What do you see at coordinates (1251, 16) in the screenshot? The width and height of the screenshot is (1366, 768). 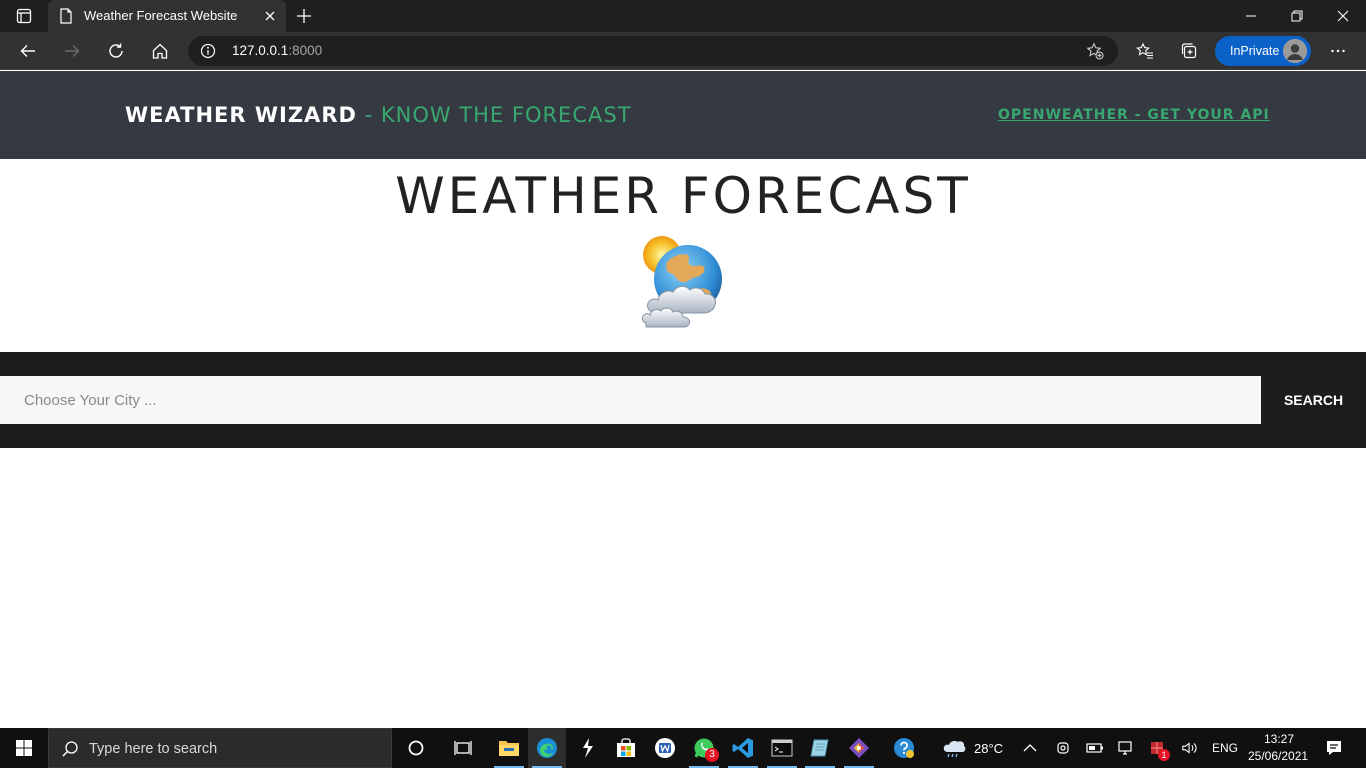 I see `minimize-icon` at bounding box center [1251, 16].